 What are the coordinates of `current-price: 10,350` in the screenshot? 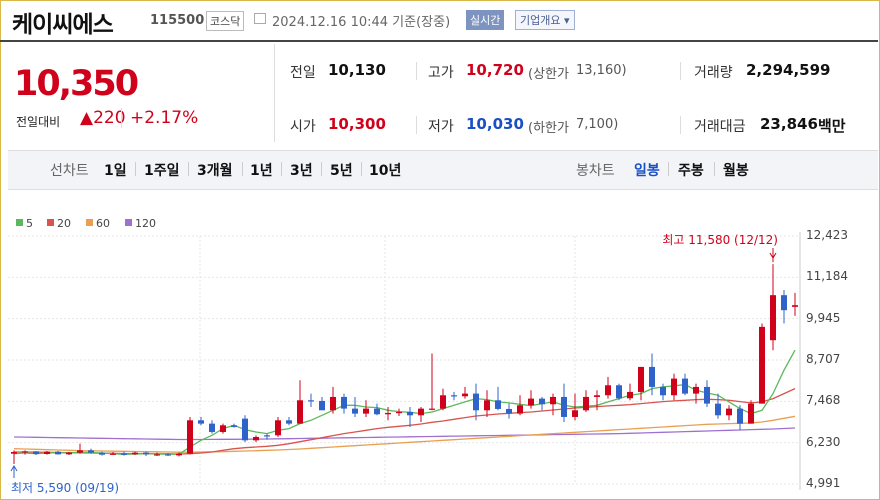 It's located at (76, 84).